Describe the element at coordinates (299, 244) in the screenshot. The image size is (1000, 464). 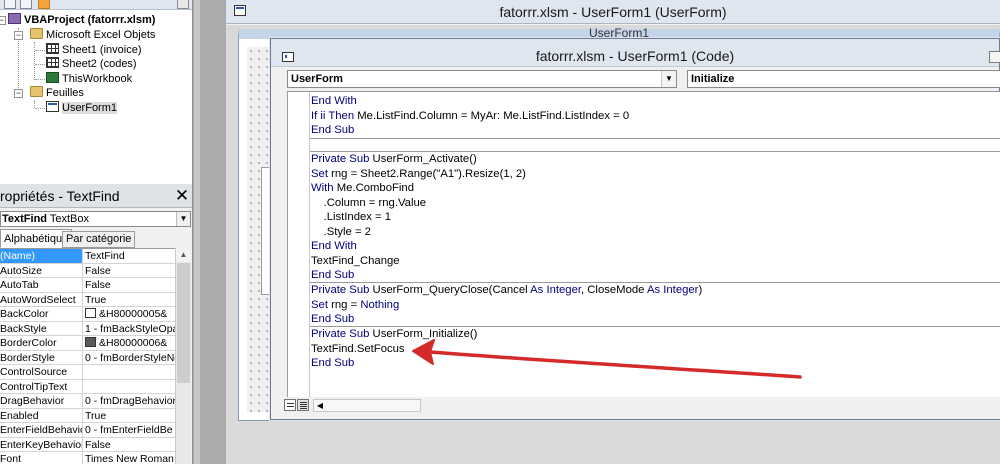
I see `margin-indicator-bar` at that location.